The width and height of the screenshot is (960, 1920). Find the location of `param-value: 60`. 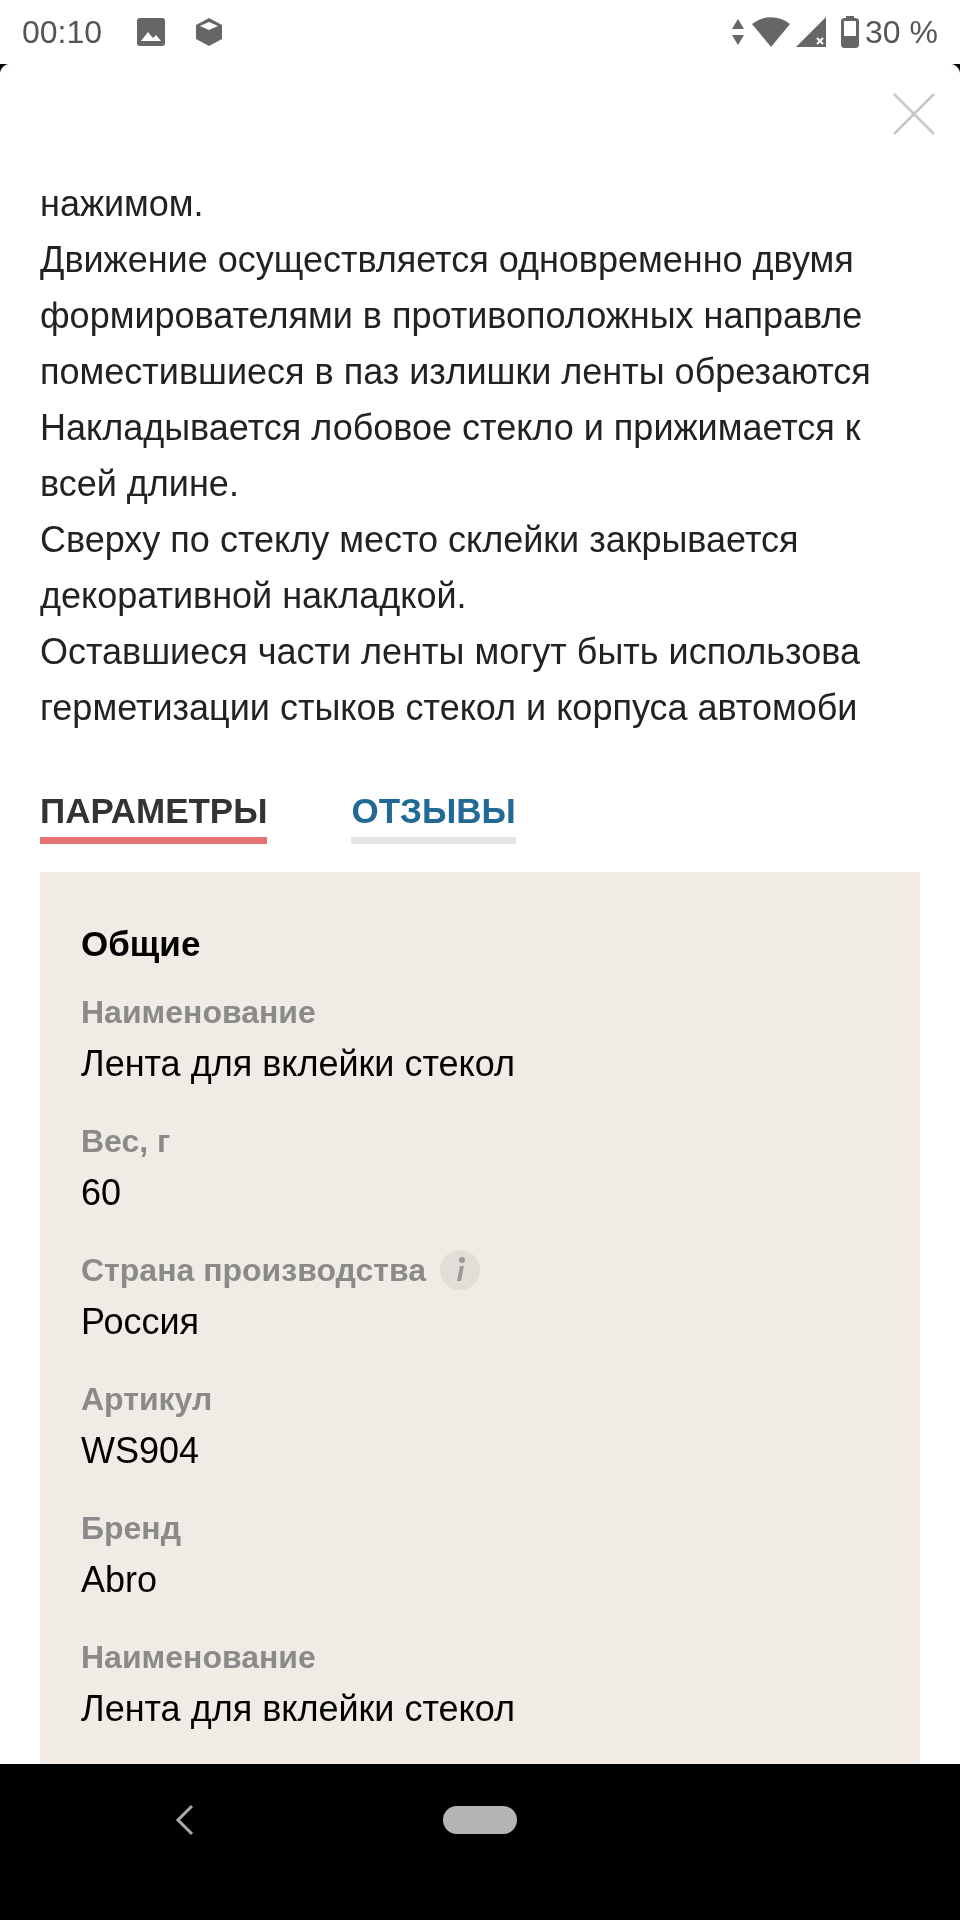

param-value: 60 is located at coordinates (101, 1192).